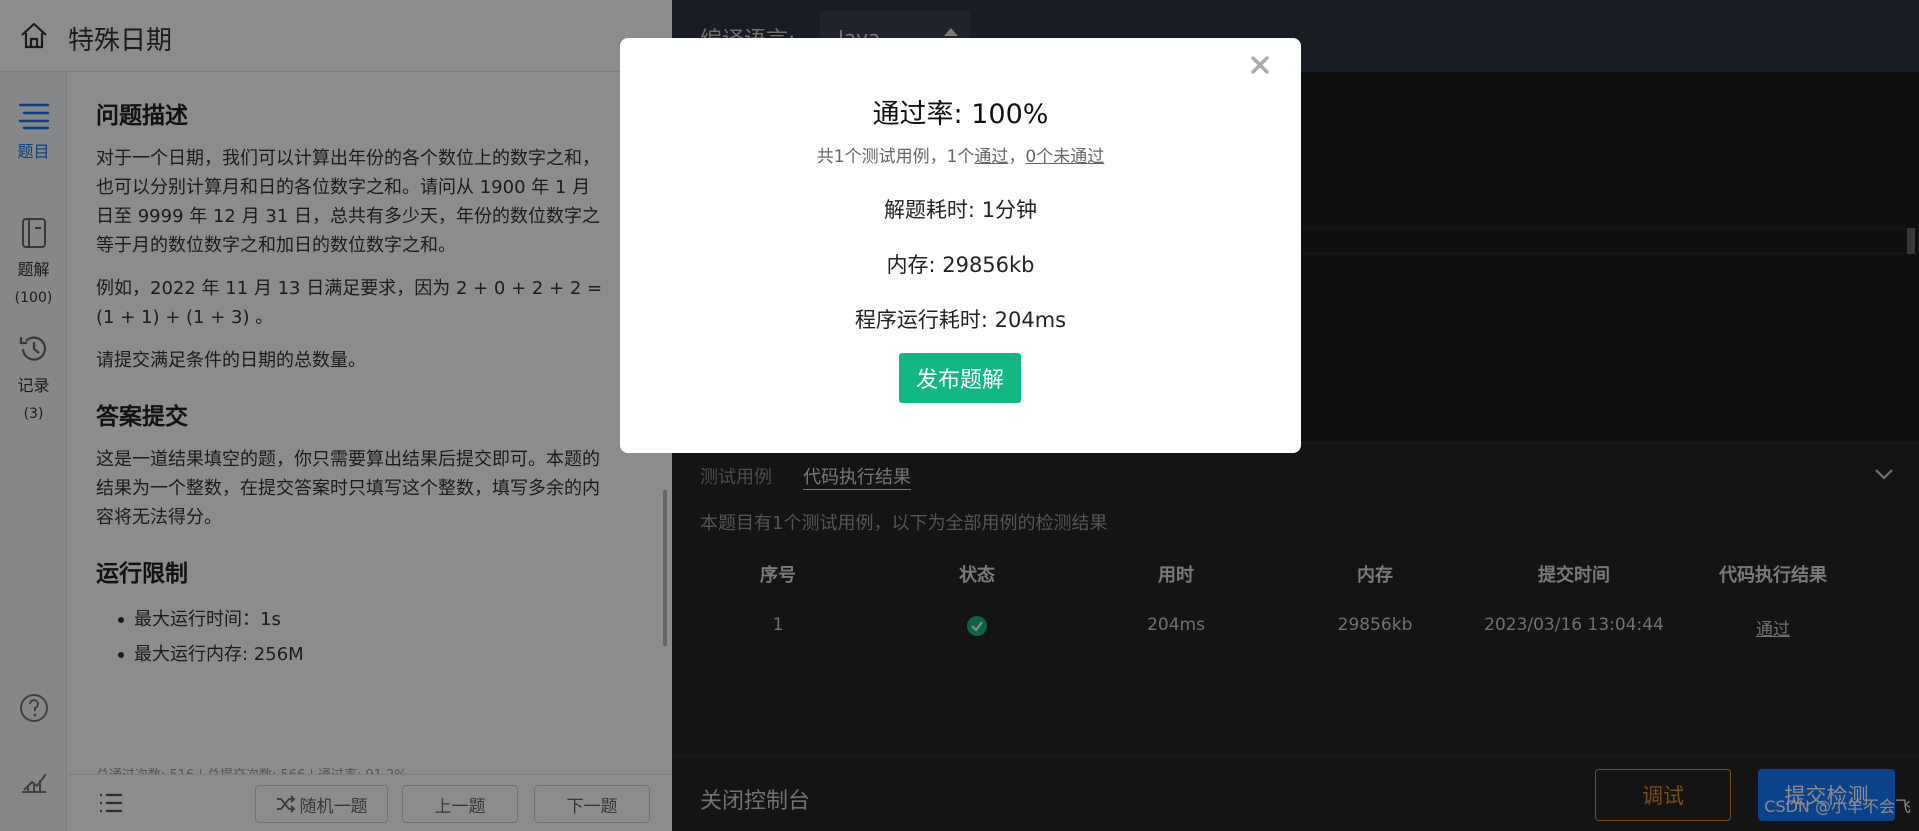 The image size is (1919, 831). What do you see at coordinates (1065, 157) in the screenshot?
I see `summary-failed: 0个未通过` at bounding box center [1065, 157].